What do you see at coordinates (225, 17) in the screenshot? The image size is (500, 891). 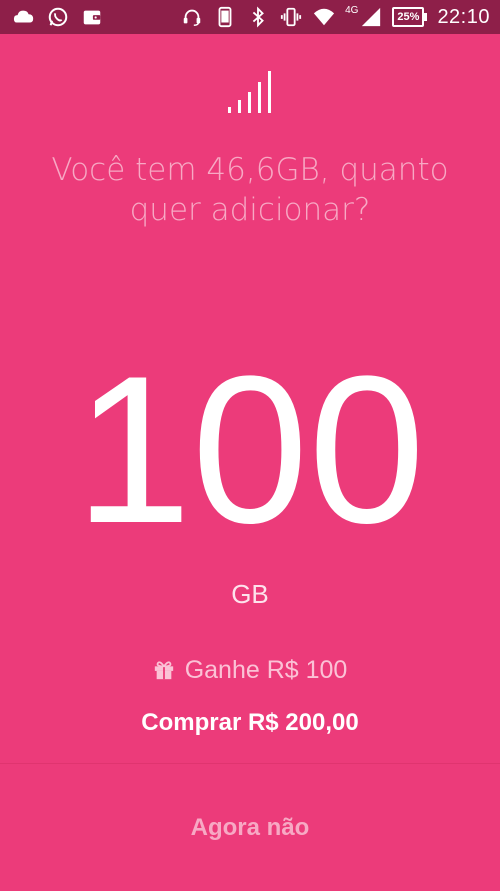 I see `phone-icon` at bounding box center [225, 17].